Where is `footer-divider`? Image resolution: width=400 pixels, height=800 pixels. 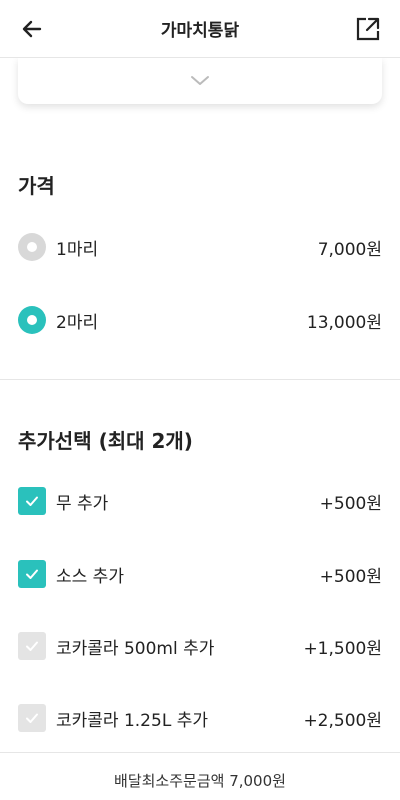 footer-divider is located at coordinates (200, 752).